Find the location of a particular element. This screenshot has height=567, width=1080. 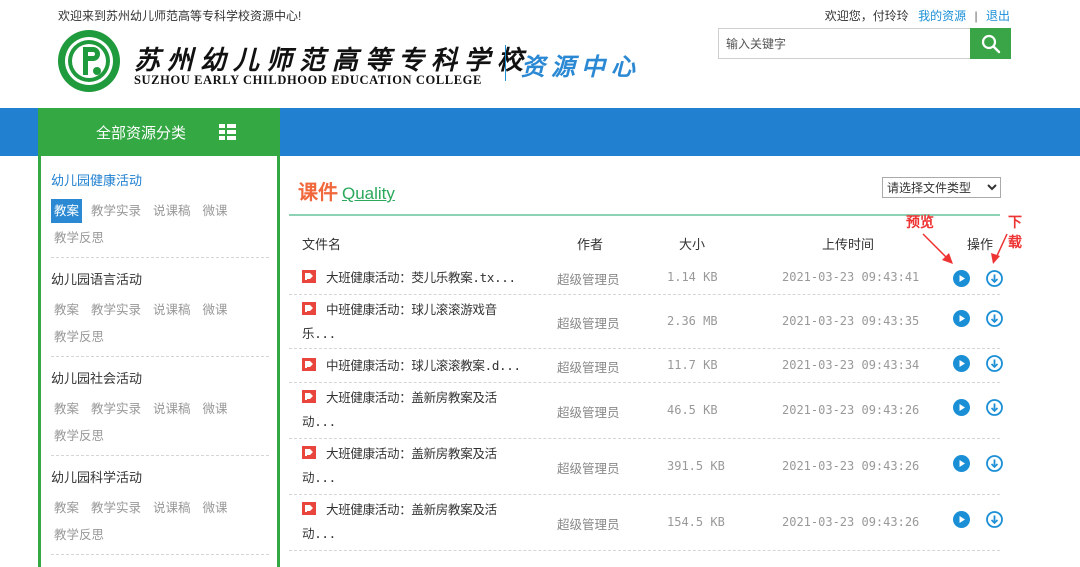

search-button is located at coordinates (990, 43).